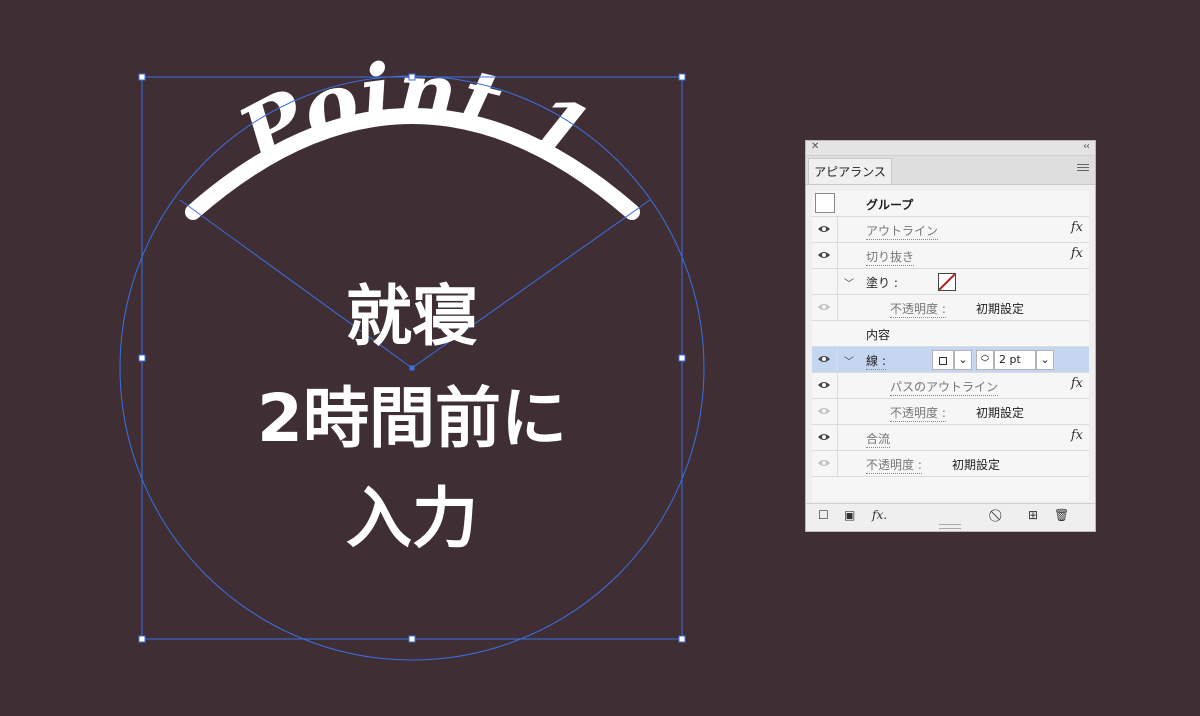 This screenshot has height=716, width=1200. I want to click on row-stroke-label: 線 :, so click(876, 361).